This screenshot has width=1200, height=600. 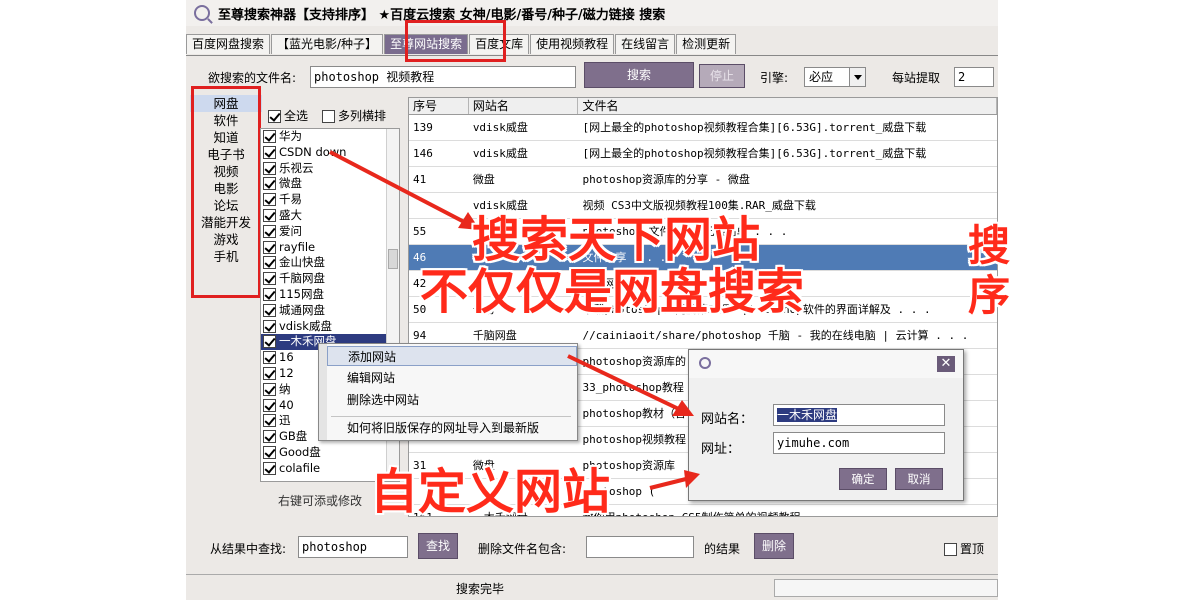 I want to click on site-name: 千易, so click(x=290, y=199).